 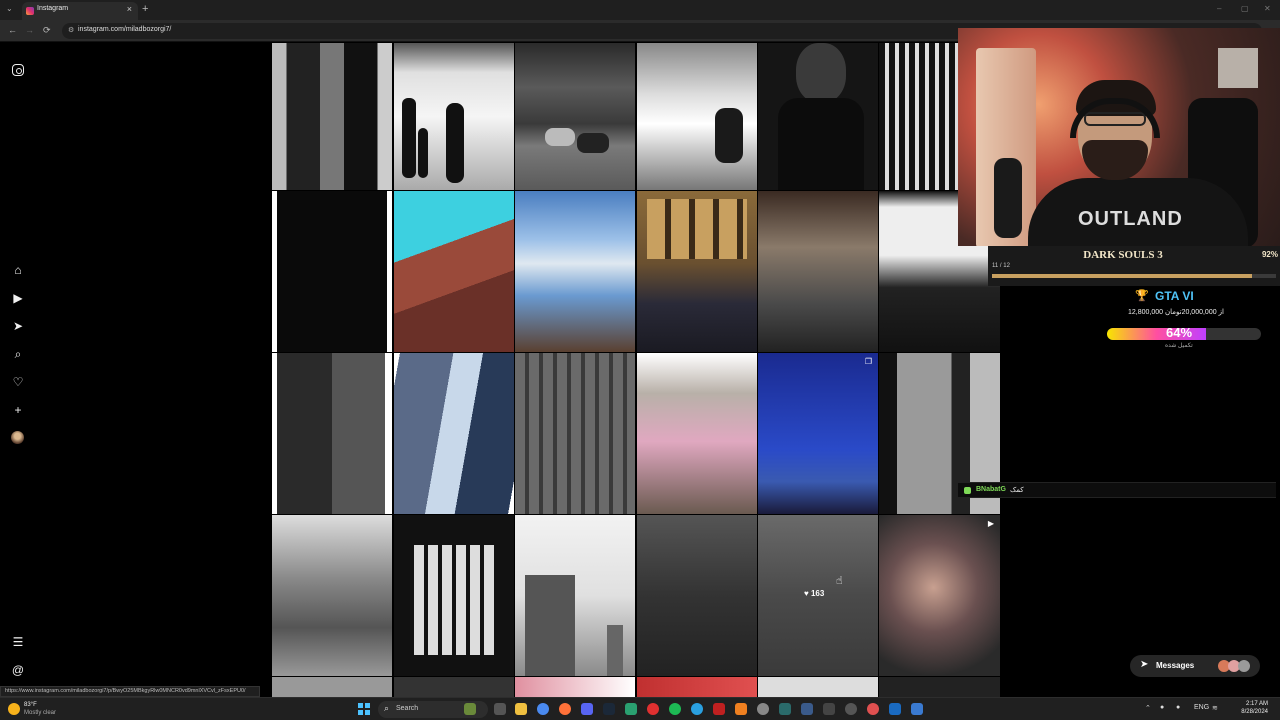 What do you see at coordinates (839, 581) in the screenshot?
I see `mouse-cursor-icon: ☝` at bounding box center [839, 581].